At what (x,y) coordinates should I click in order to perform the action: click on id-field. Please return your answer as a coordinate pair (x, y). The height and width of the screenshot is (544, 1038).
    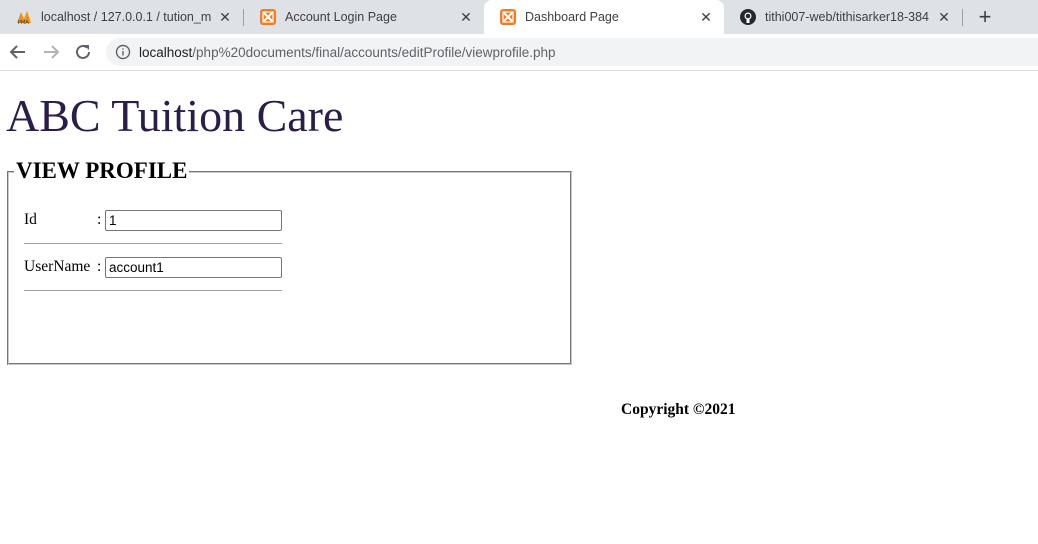
    Looking at the image, I should click on (193, 220).